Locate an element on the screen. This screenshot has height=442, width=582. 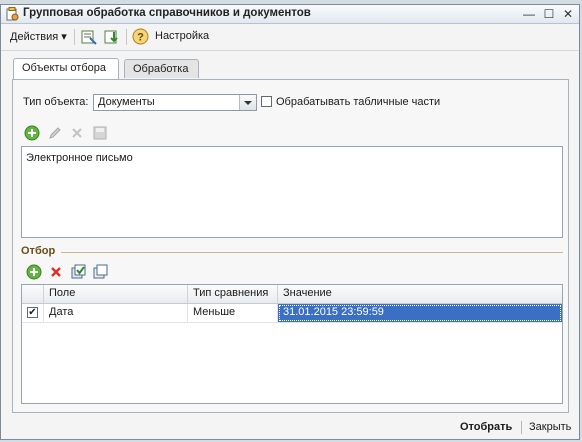
row-enabled-checkbox: ✔ is located at coordinates (32, 312).